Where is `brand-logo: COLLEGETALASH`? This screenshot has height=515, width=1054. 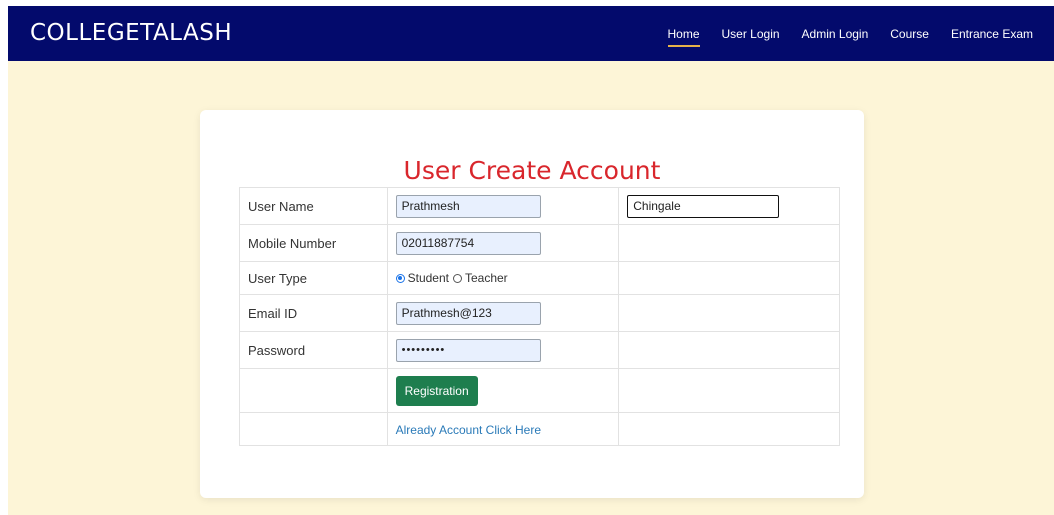
brand-logo: COLLEGETALASH is located at coordinates (131, 33).